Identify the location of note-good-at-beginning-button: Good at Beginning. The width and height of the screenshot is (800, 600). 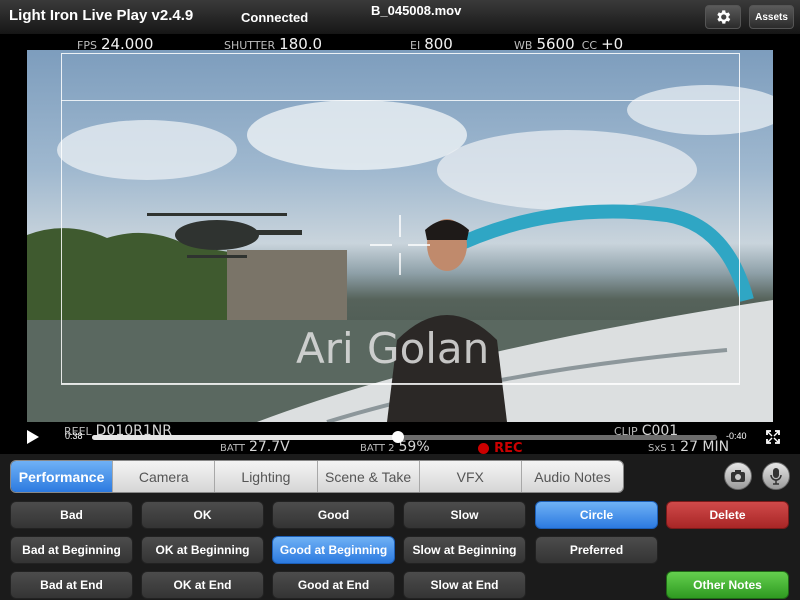
(333, 550).